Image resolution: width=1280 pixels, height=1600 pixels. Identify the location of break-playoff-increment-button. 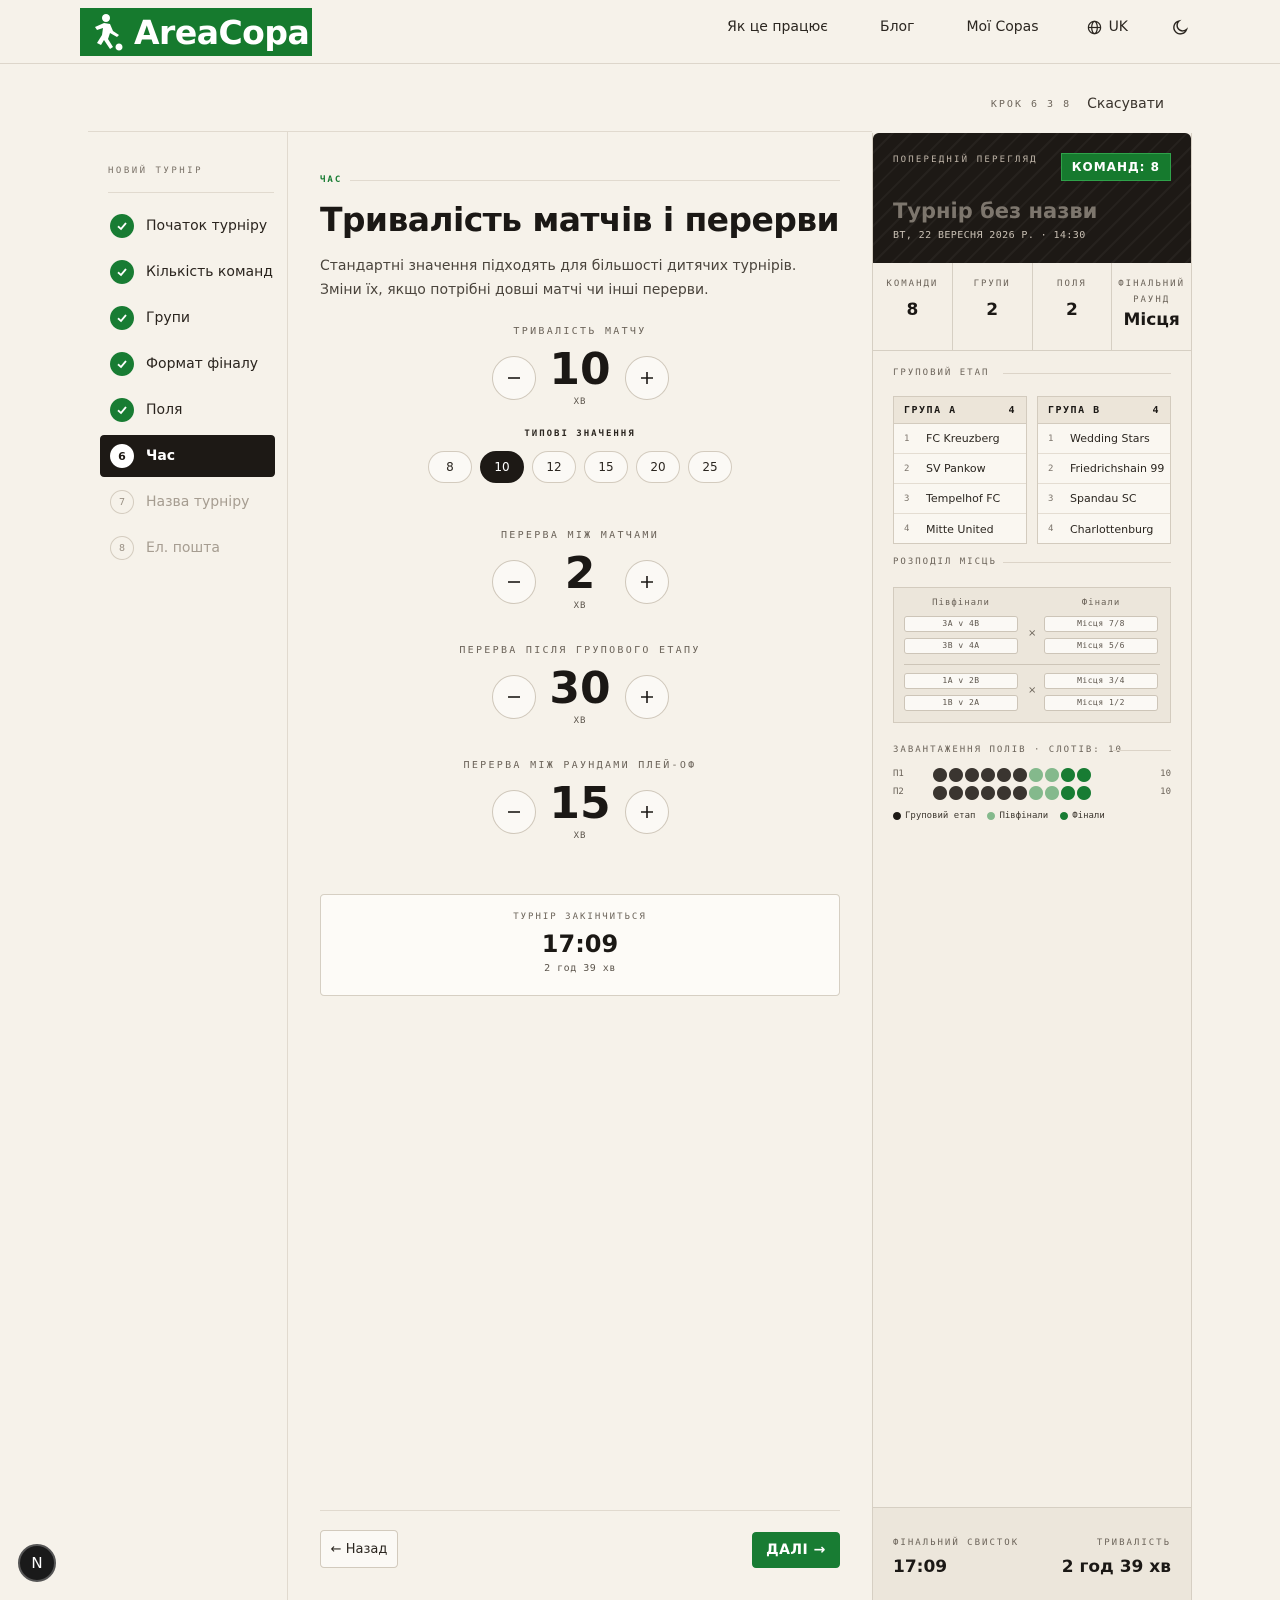
(647, 812).